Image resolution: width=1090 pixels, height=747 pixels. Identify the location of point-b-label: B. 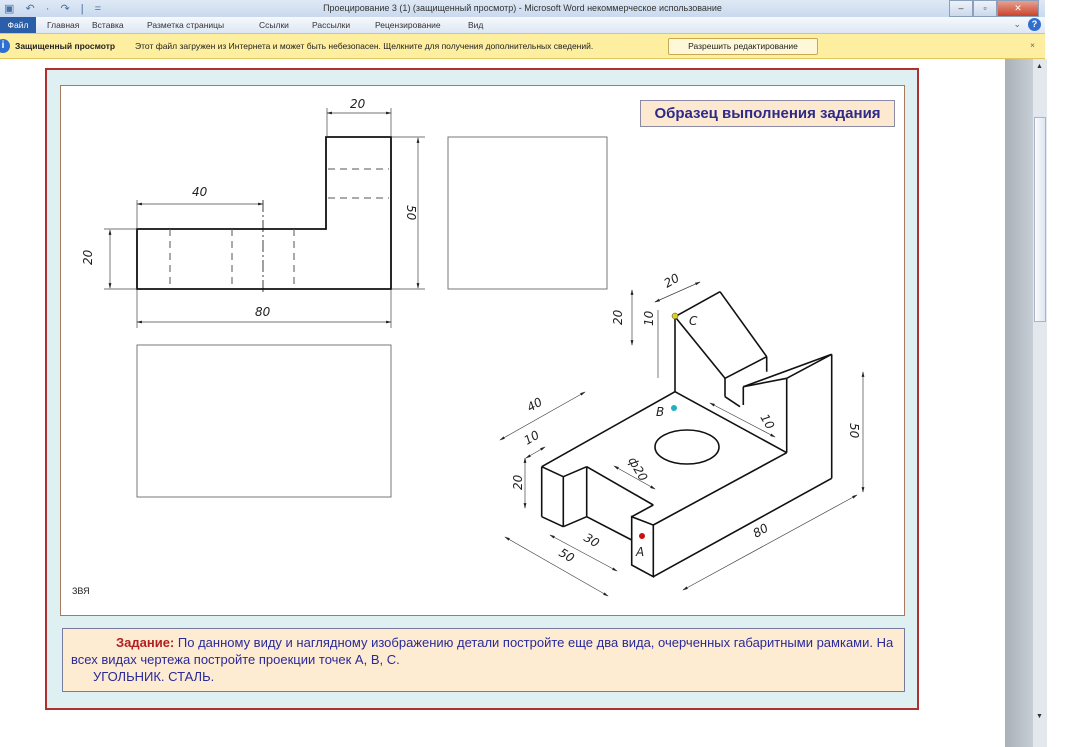
(660, 412).